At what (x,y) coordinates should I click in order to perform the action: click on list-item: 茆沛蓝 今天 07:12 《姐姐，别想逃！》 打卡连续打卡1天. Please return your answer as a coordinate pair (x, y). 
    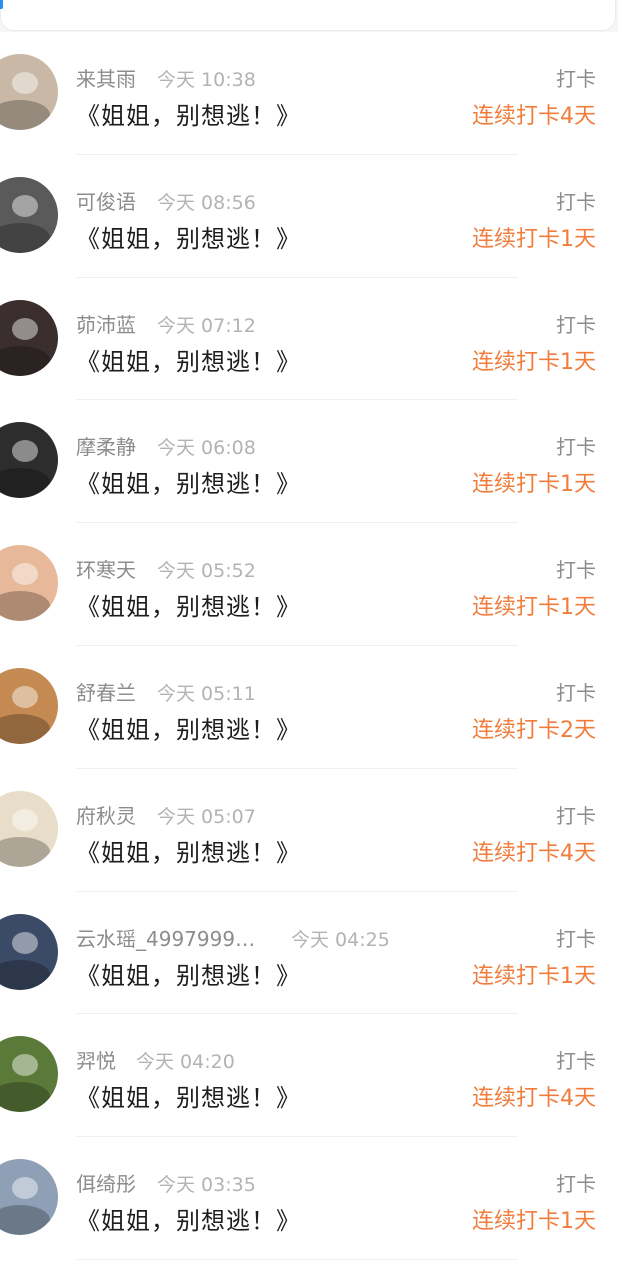
    Looking at the image, I should click on (309, 339).